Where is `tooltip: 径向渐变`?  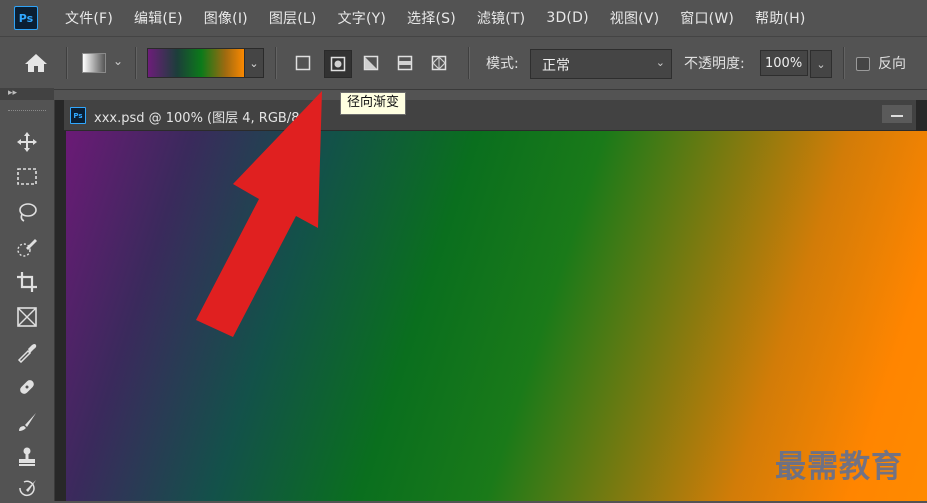 tooltip: 径向渐变 is located at coordinates (373, 103).